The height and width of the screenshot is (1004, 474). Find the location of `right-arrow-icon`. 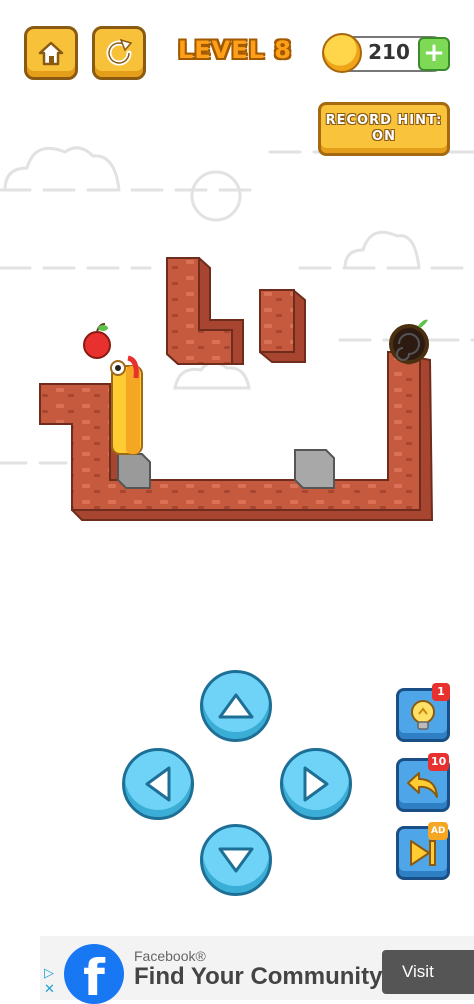

right-arrow-icon is located at coordinates (316, 784).